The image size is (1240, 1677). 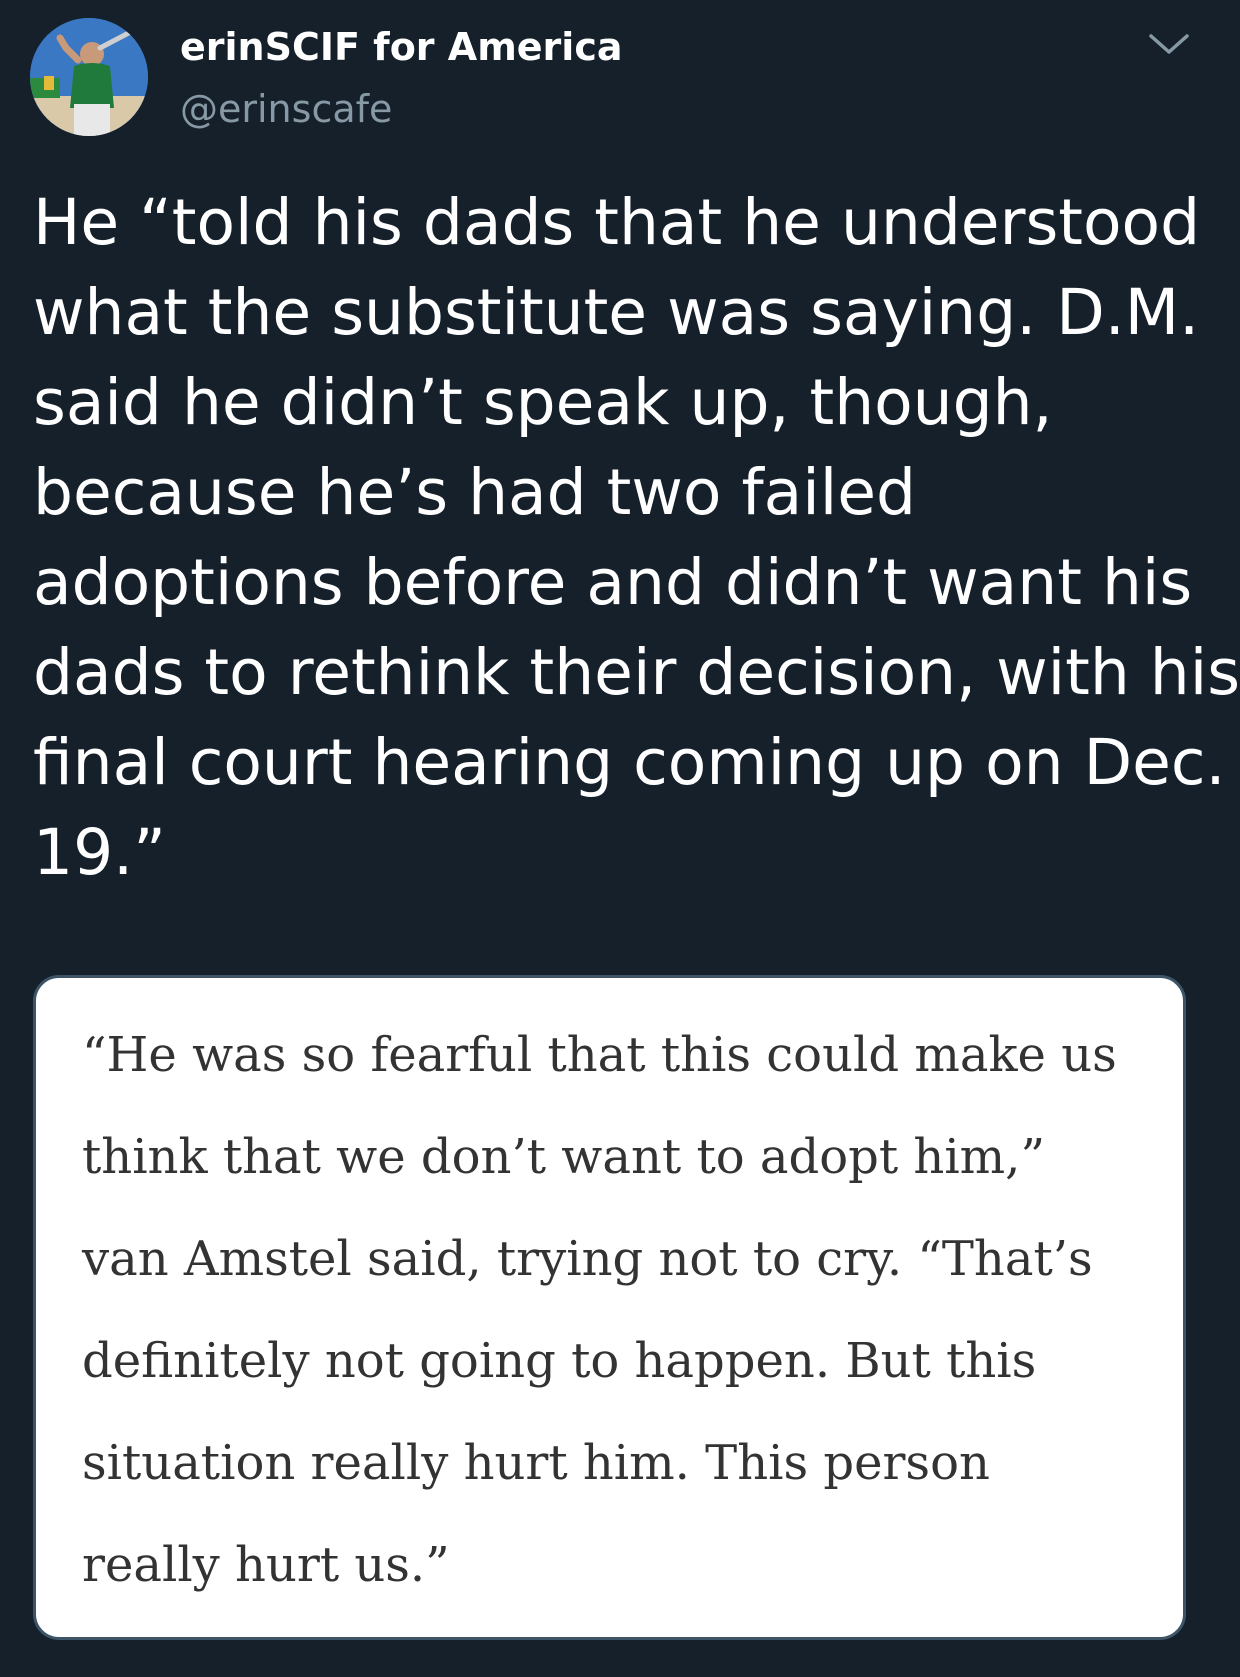 I want to click on tweet-text-line: adoptions before and didn’t want his, so click(x=613, y=582).